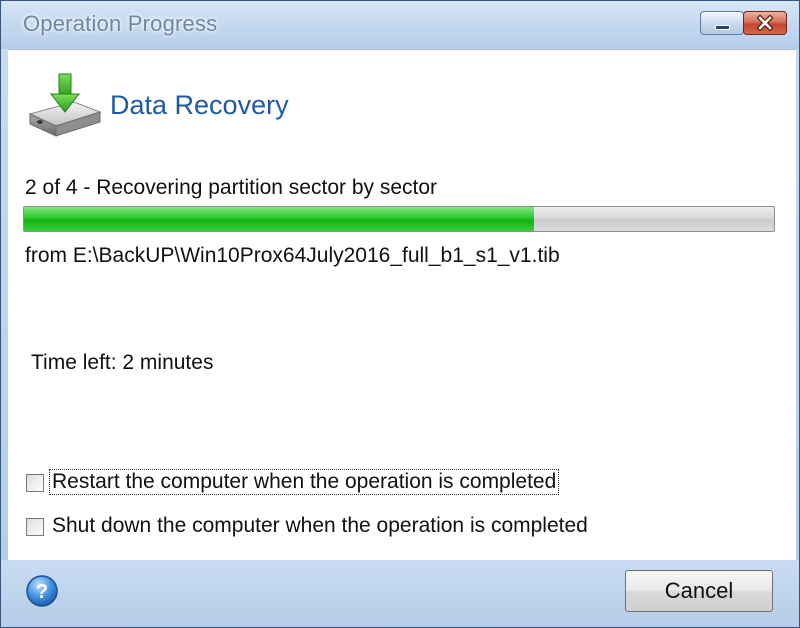 The height and width of the screenshot is (628, 800). I want to click on operation-title: Data Recovery, so click(199, 105).